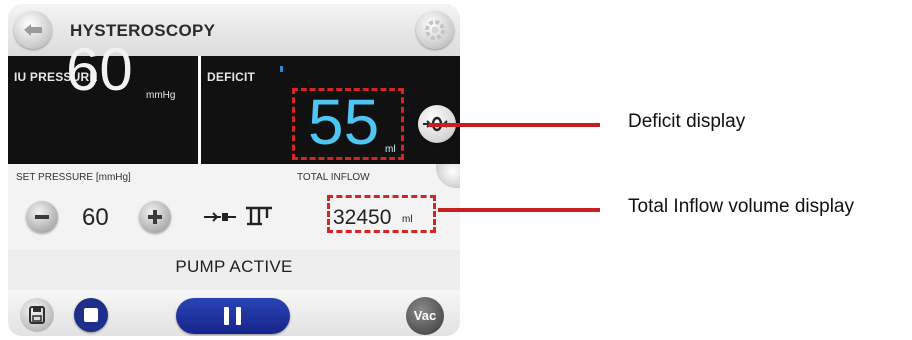  I want to click on save-button, so click(37, 315).